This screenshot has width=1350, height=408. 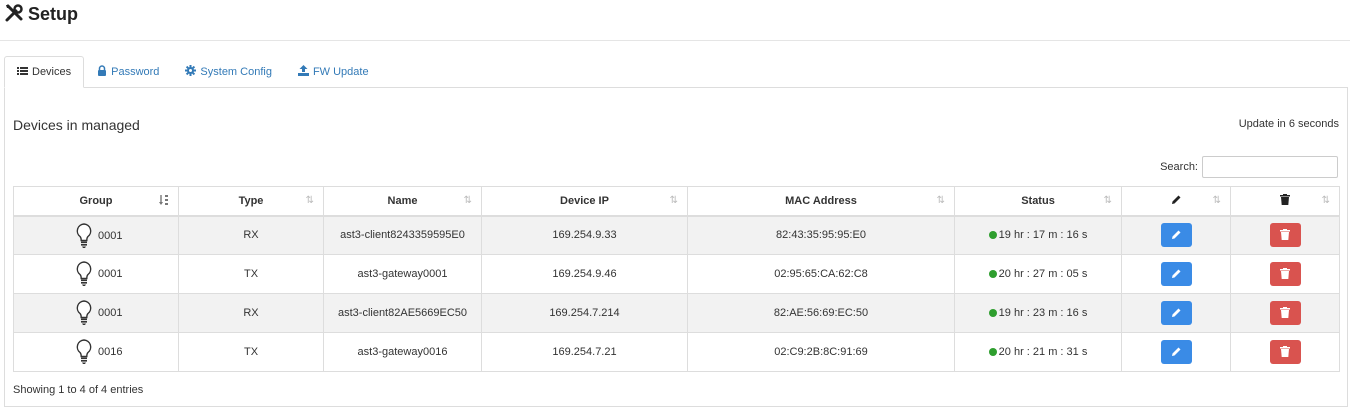 What do you see at coordinates (78, 390) in the screenshot?
I see `table-info: Showing 1 to 4 of 4 entries` at bounding box center [78, 390].